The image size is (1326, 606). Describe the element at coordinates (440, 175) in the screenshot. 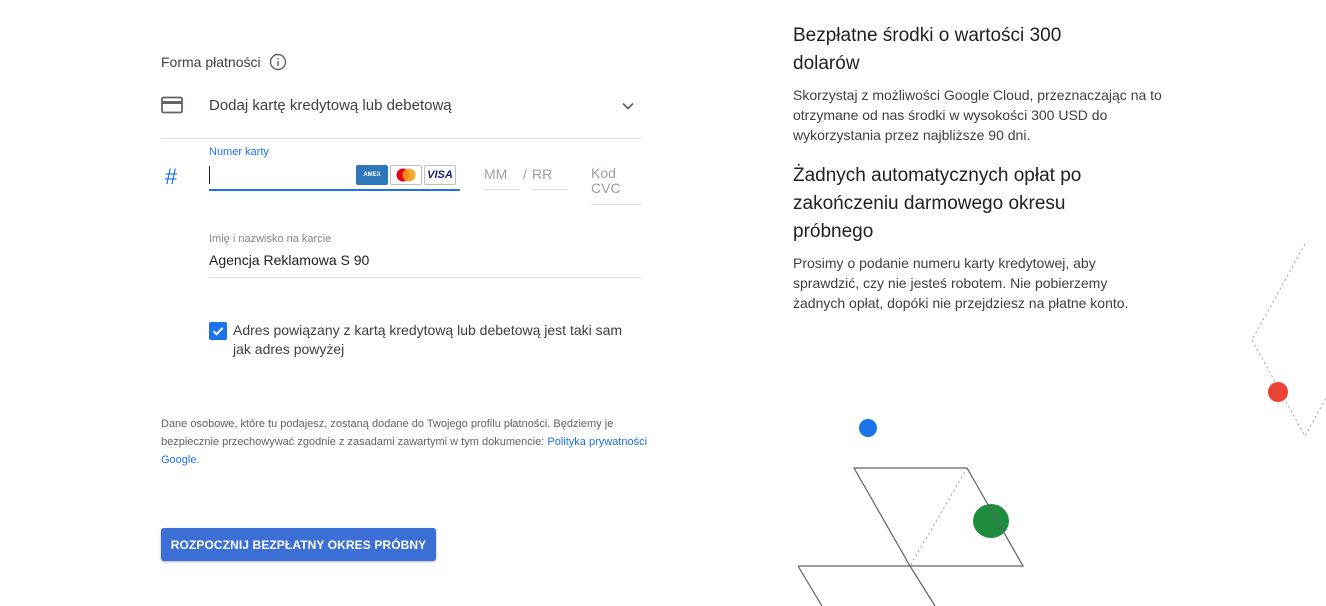

I see `visa-logo-icon: VISA` at that location.